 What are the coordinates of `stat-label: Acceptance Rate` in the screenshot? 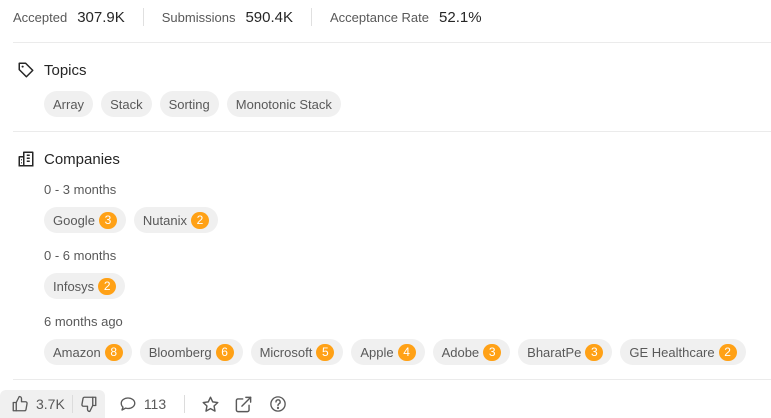 It's located at (380, 17).